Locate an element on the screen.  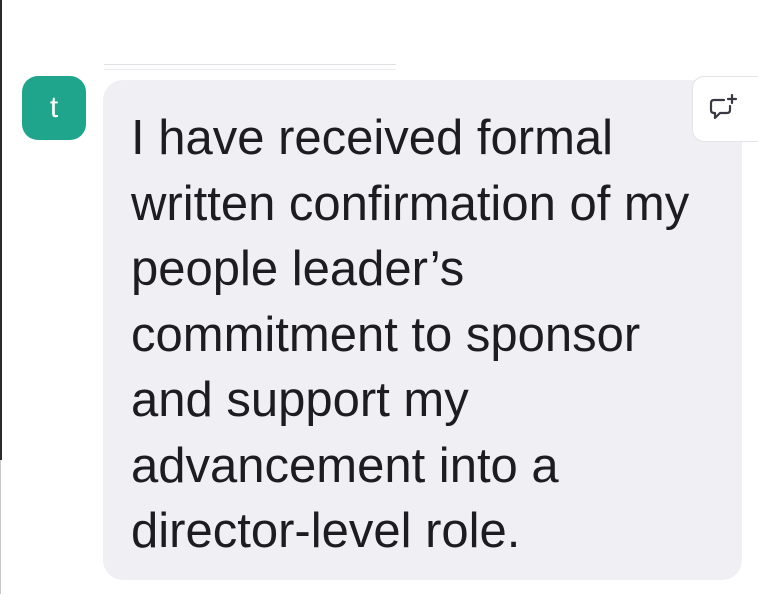
add-comment-icon is located at coordinates (723, 109).